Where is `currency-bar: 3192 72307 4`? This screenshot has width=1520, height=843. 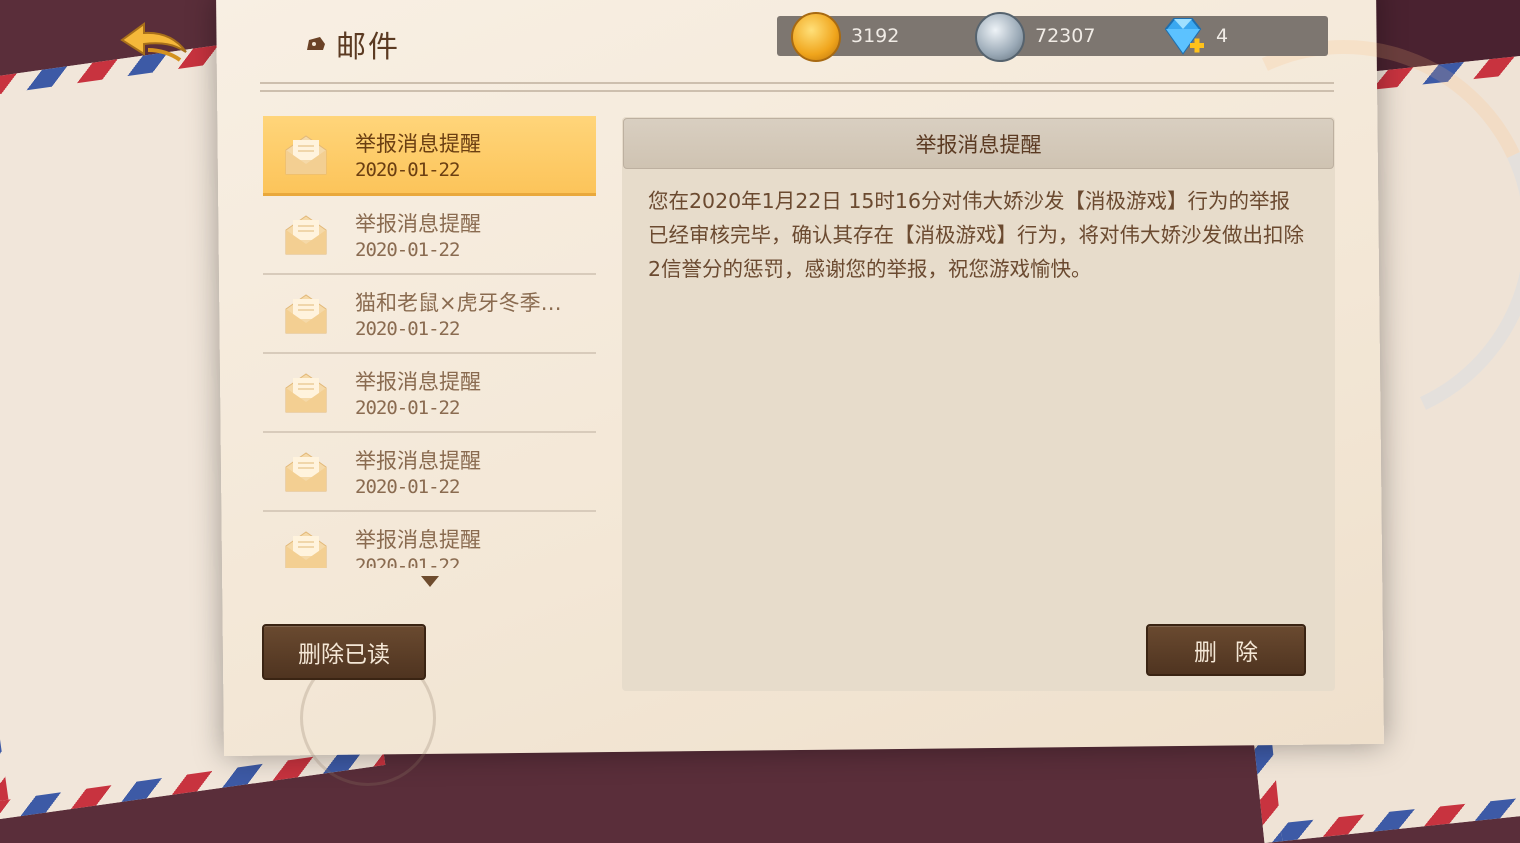
currency-bar: 3192 72307 4 is located at coordinates (1052, 37).